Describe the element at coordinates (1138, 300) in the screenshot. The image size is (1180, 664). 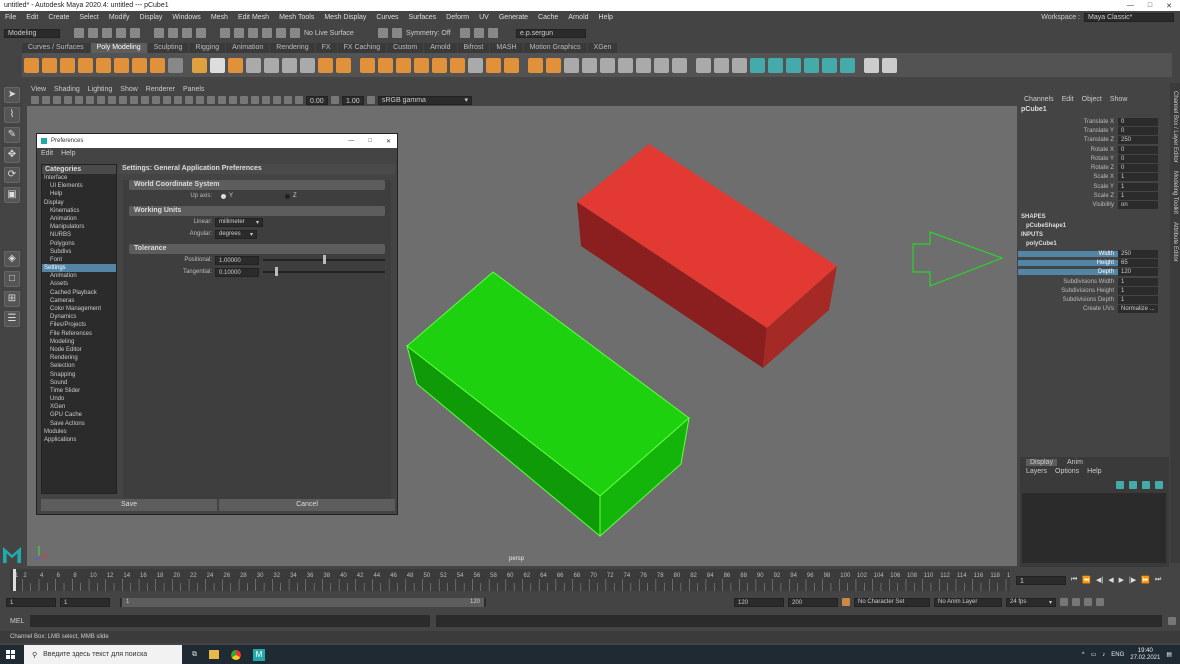
I see `channel-value: 1` at that location.